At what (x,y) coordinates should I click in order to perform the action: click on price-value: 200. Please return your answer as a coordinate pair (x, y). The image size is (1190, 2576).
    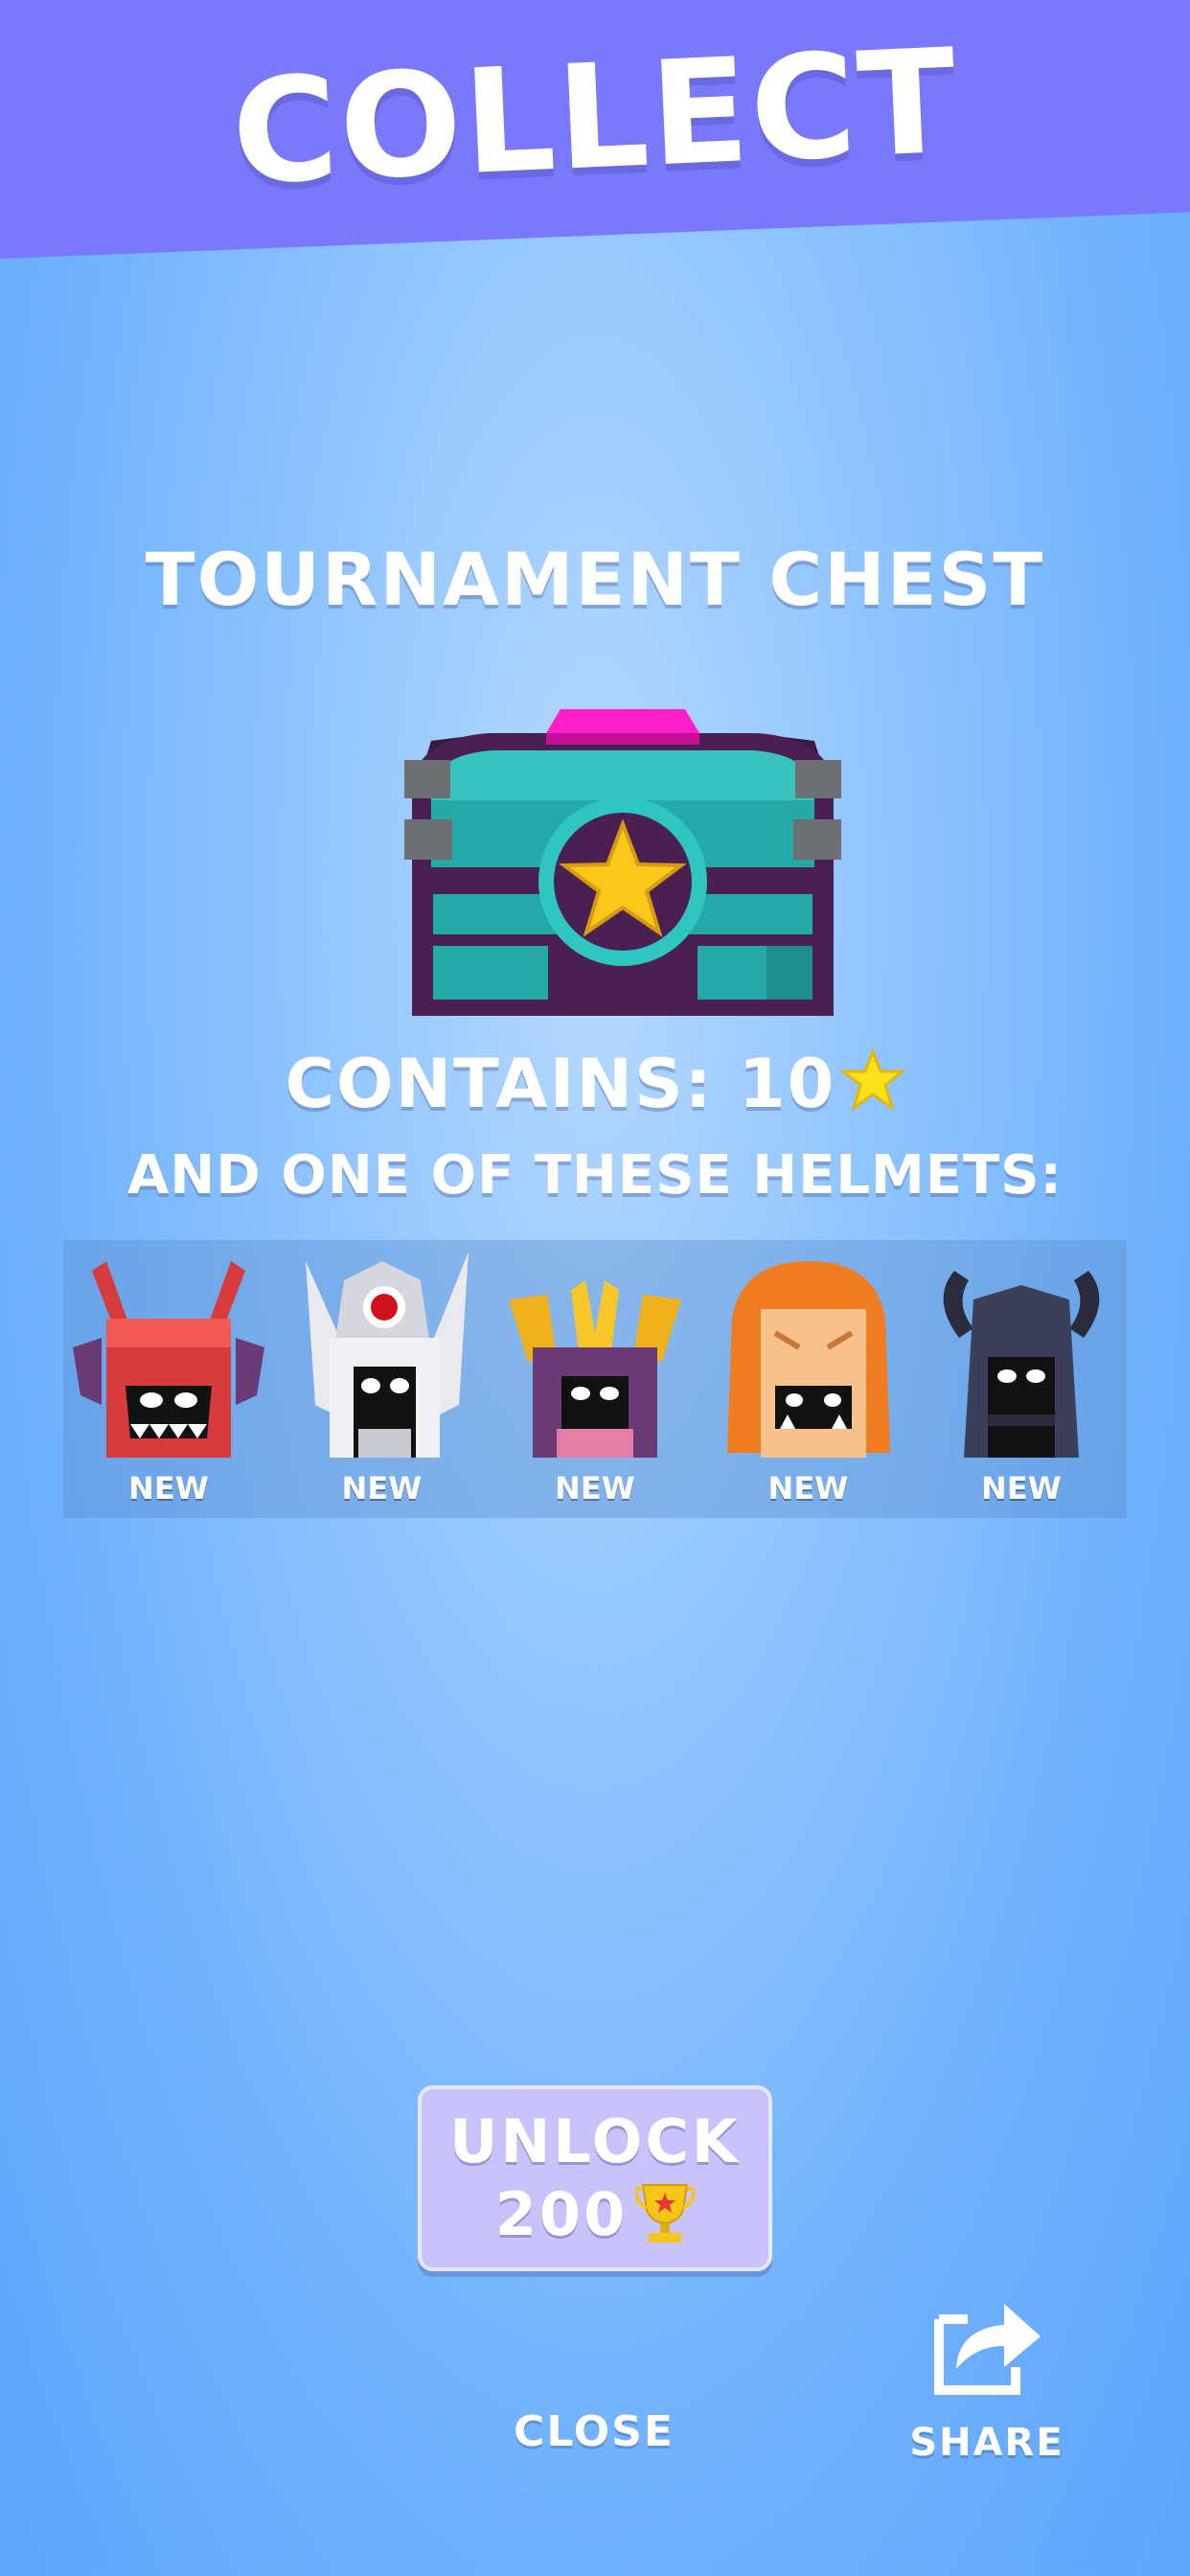
    Looking at the image, I should click on (561, 2214).